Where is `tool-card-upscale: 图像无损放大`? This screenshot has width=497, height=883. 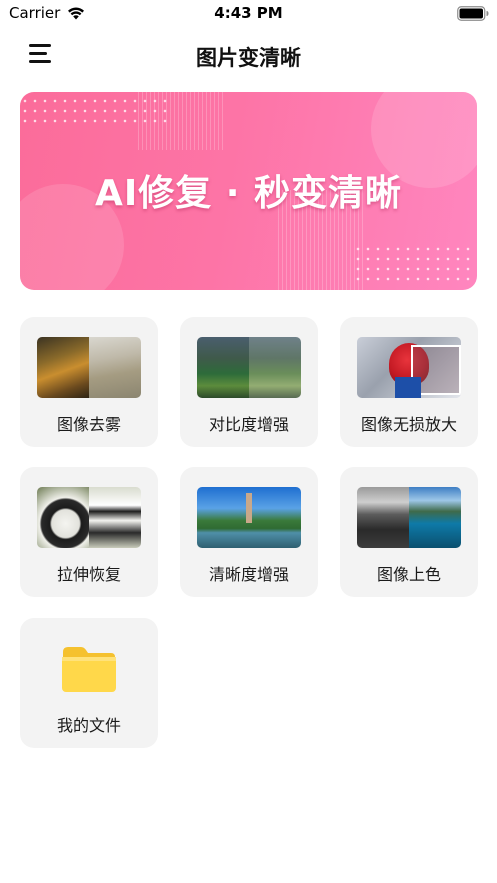 tool-card-upscale: 图像无损放大 is located at coordinates (409, 382).